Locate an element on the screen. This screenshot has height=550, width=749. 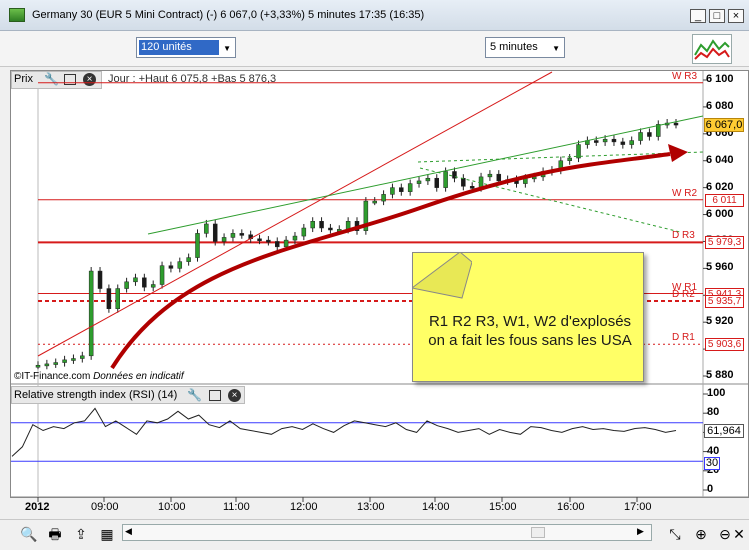
x-tick-label: 13:00 is located at coordinates (371, 507).